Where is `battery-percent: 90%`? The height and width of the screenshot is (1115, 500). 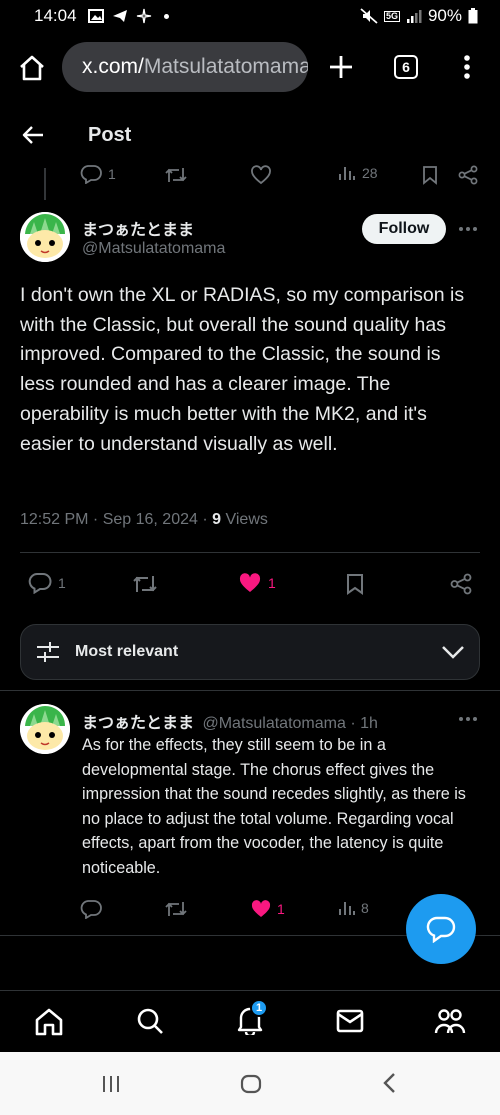 battery-percent: 90% is located at coordinates (444, 15).